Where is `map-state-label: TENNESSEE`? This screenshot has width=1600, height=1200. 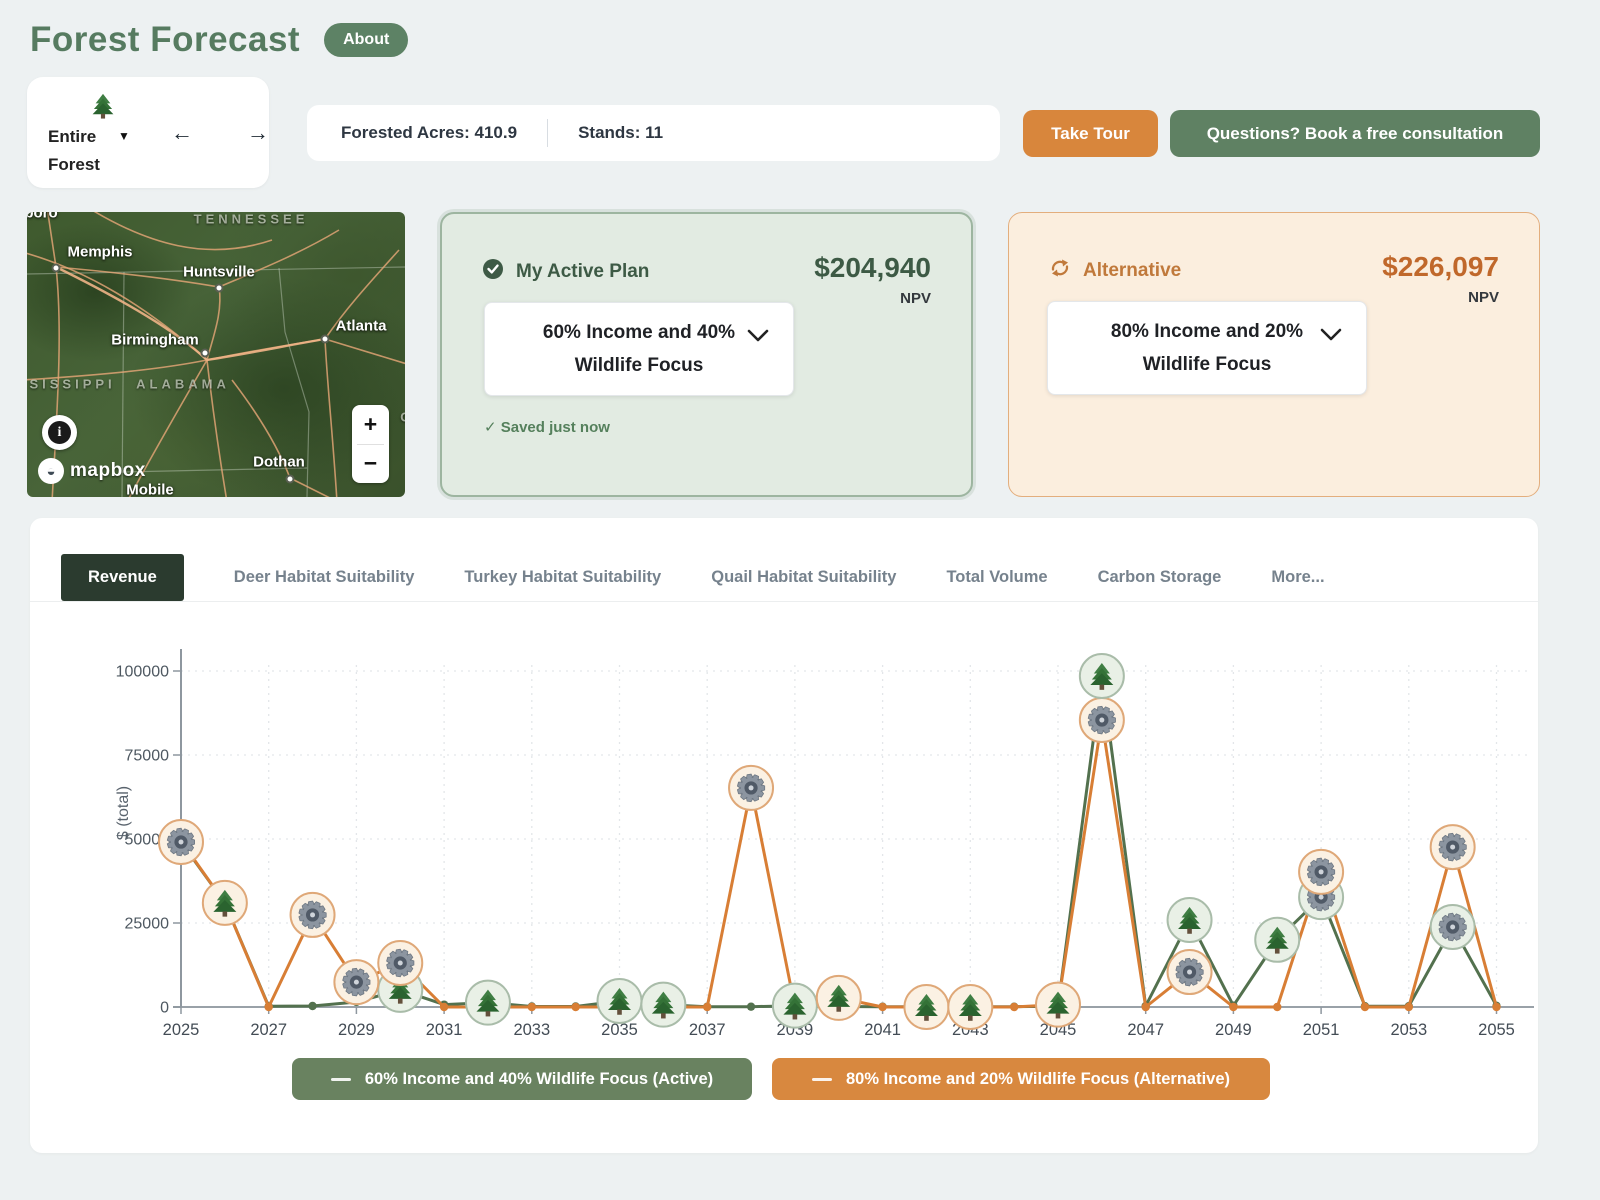
map-state-label: TENNESSEE is located at coordinates (251, 219).